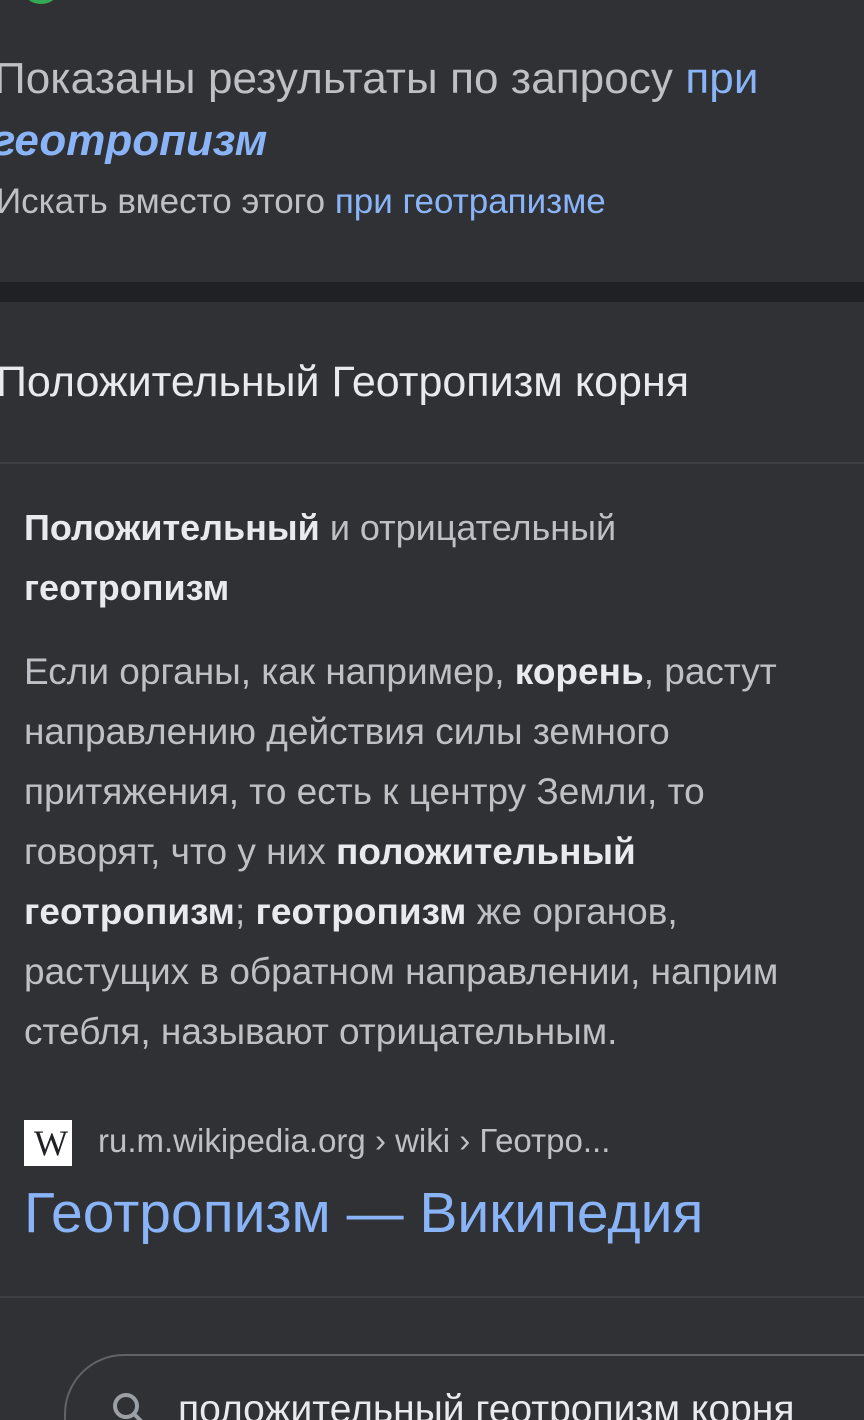 The image size is (864, 1420). I want to click on snippet-line: направлению действия силы земного, so click(347, 731).